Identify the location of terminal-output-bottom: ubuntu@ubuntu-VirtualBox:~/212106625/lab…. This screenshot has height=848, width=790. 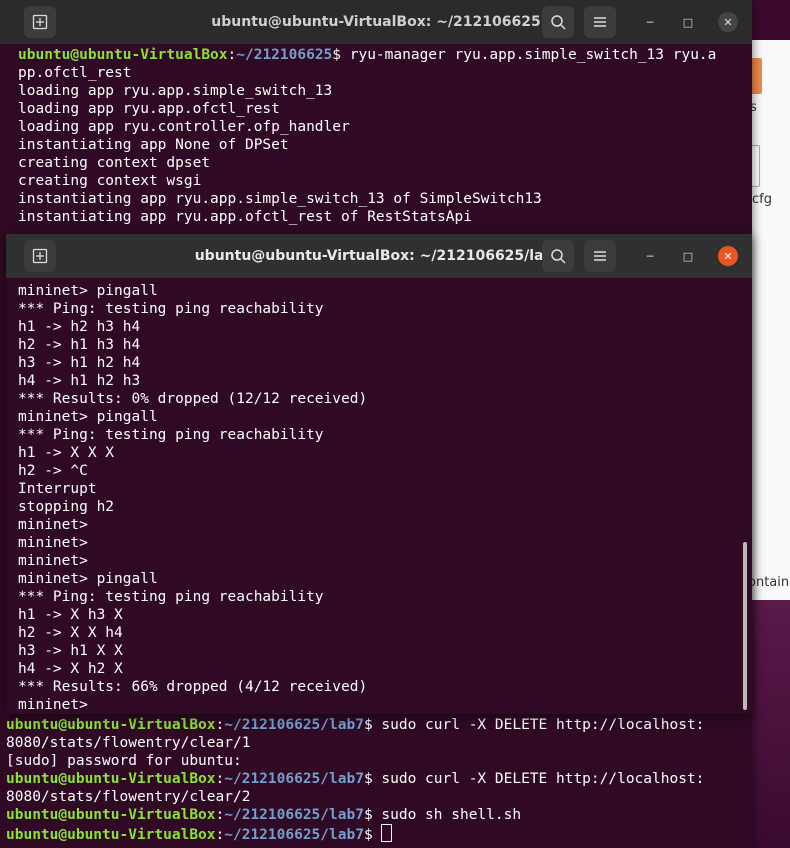
(376, 780).